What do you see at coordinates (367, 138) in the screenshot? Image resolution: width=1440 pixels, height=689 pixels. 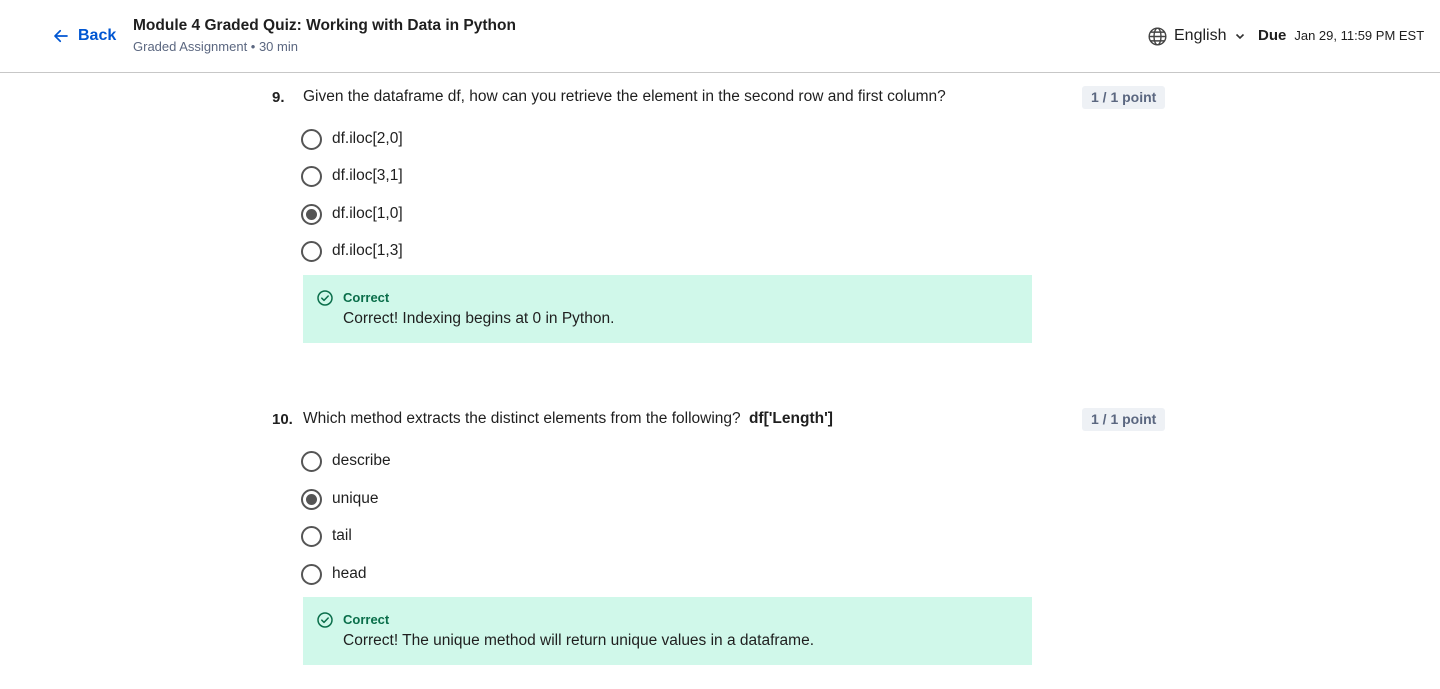 I see `answer-option-label: df.iloc[2,0]` at bounding box center [367, 138].